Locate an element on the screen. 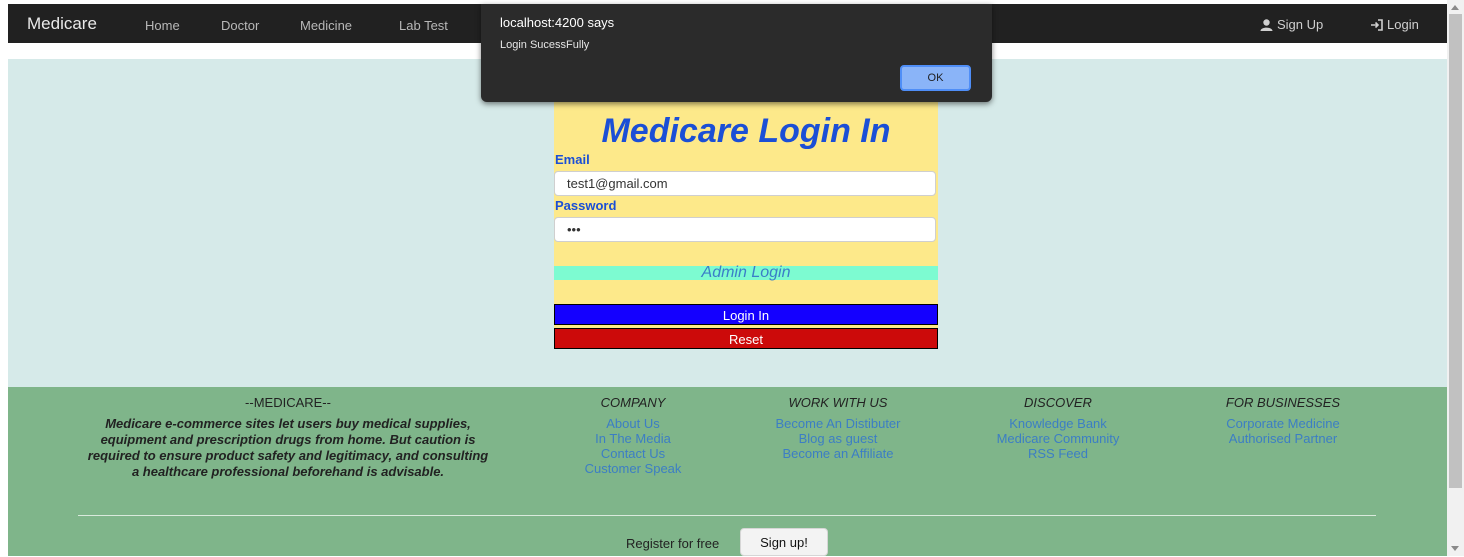  footer-divider is located at coordinates (727, 515).